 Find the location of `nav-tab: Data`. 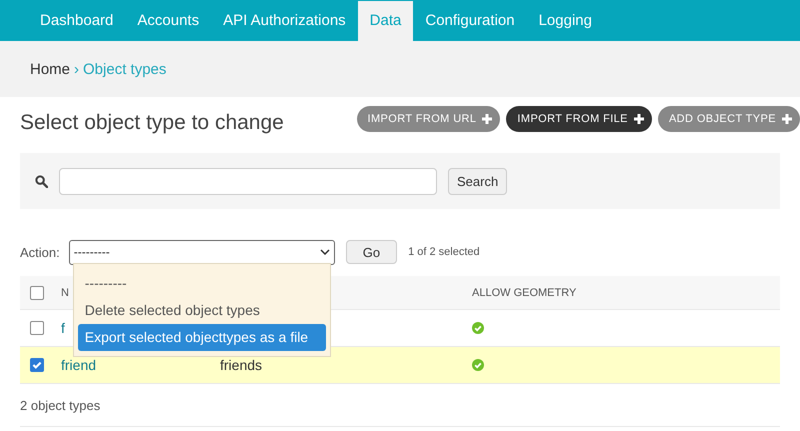

nav-tab: Data is located at coordinates (386, 21).